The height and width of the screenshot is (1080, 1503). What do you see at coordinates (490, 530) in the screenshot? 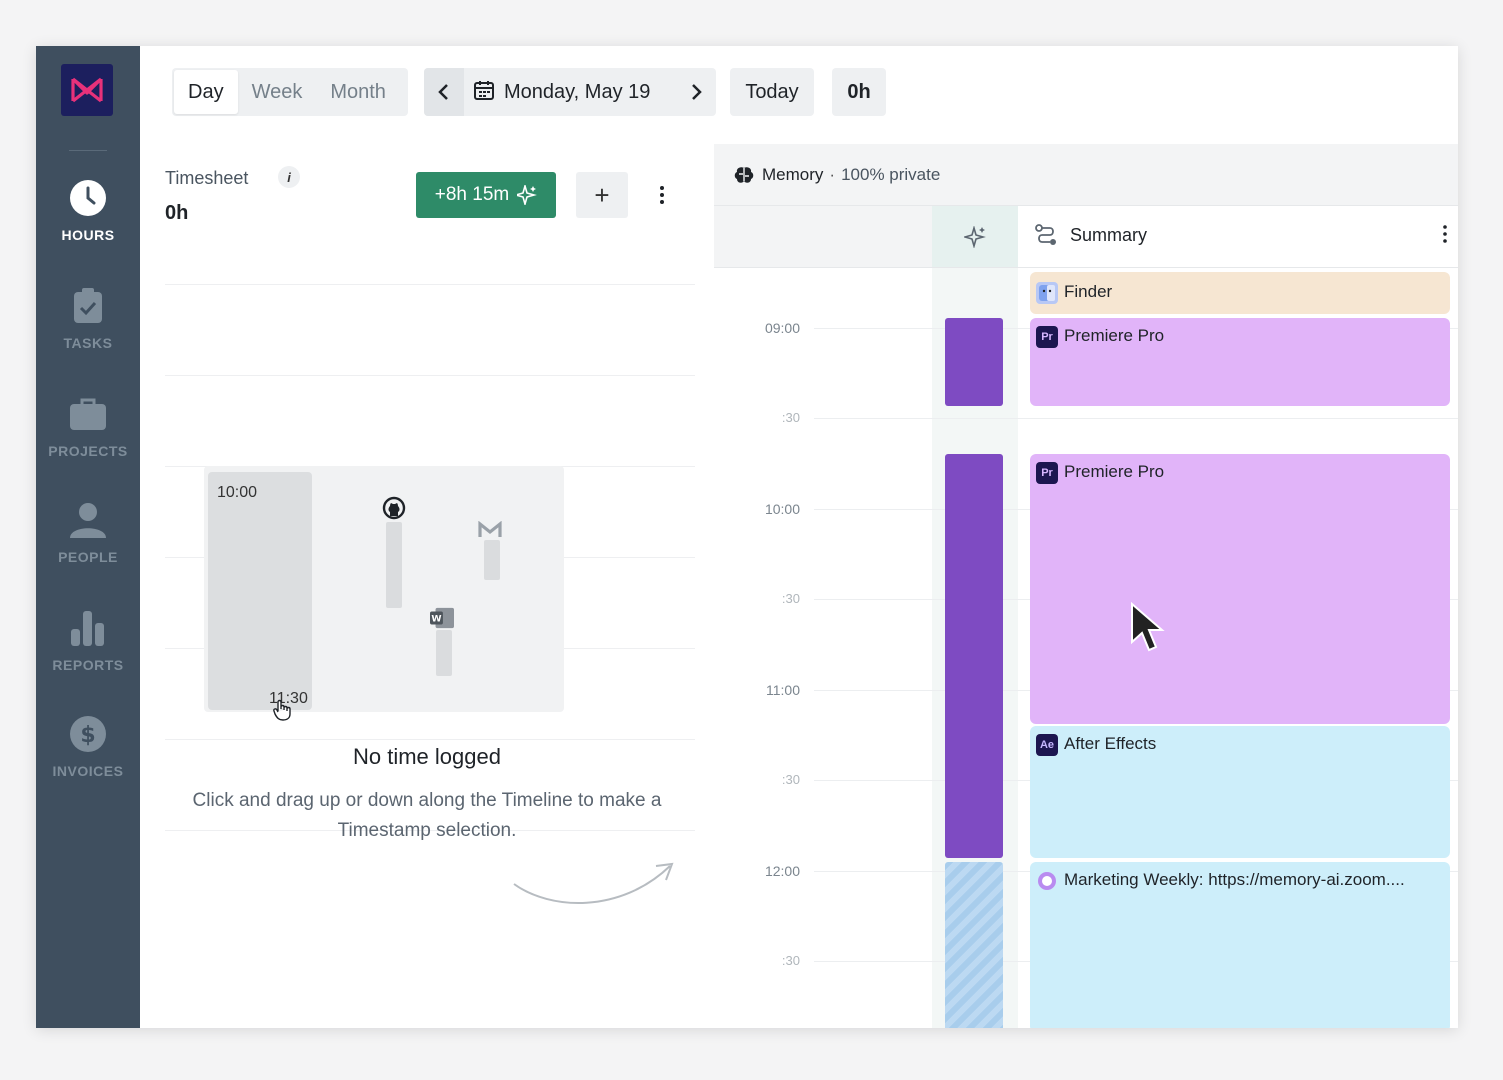
I see `gmail-icon` at bounding box center [490, 530].